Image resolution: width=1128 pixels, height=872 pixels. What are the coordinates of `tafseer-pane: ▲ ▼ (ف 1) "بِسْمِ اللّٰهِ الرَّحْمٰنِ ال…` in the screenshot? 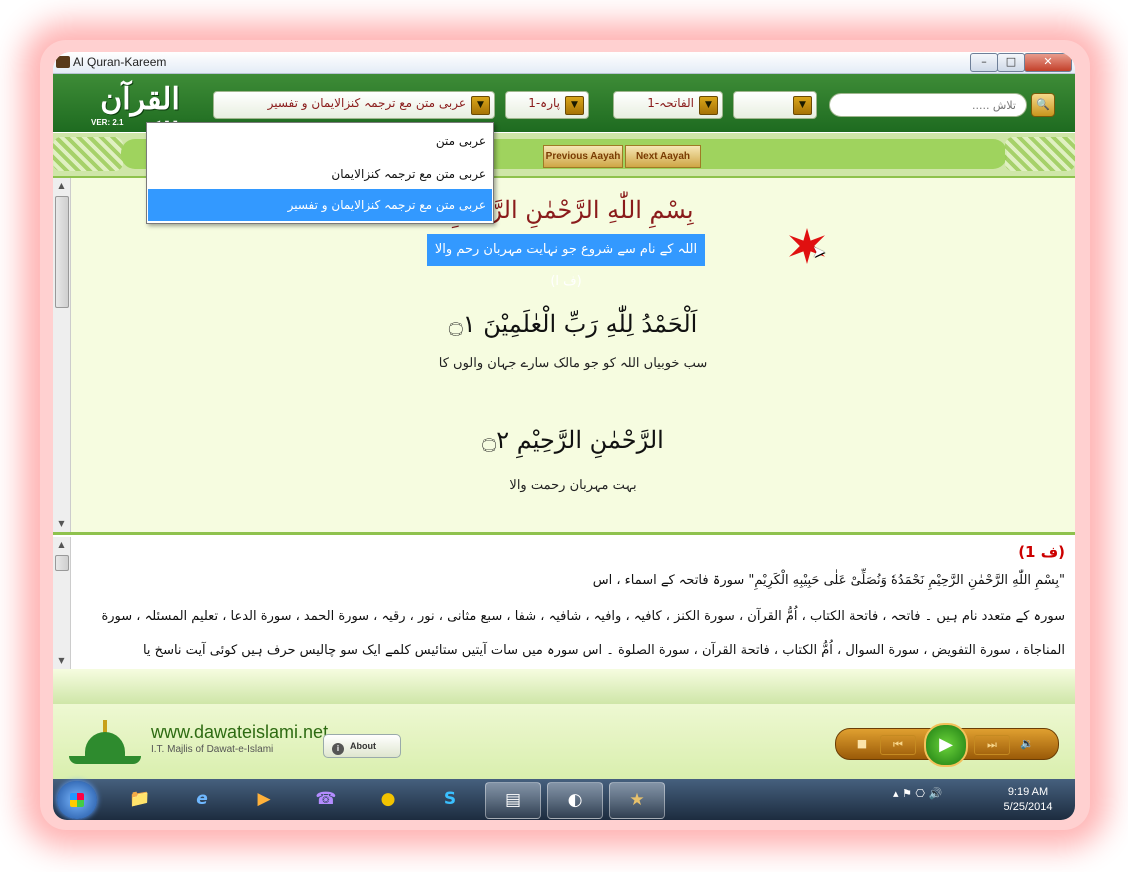 It's located at (564, 603).